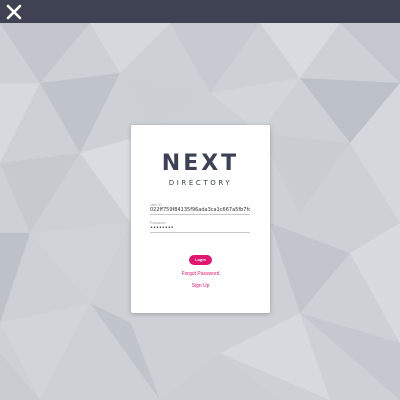  What do you see at coordinates (200, 286) in the screenshot?
I see `sign-up-link: Sign Up` at bounding box center [200, 286].